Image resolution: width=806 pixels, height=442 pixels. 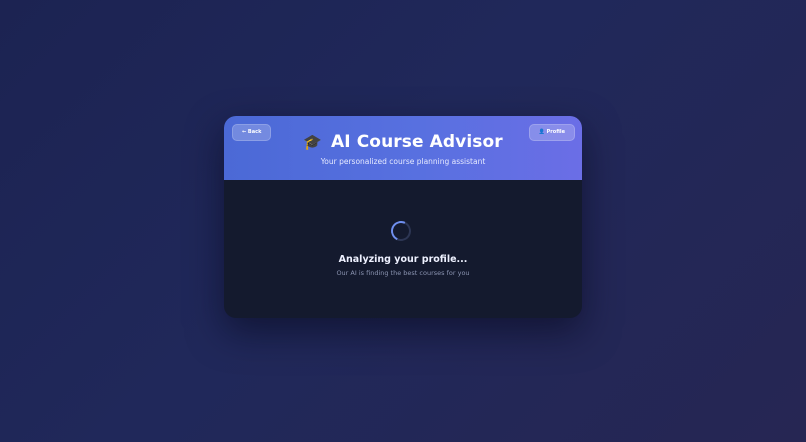 I want to click on graduation-cap-icon: 🎓, so click(x=312, y=141).